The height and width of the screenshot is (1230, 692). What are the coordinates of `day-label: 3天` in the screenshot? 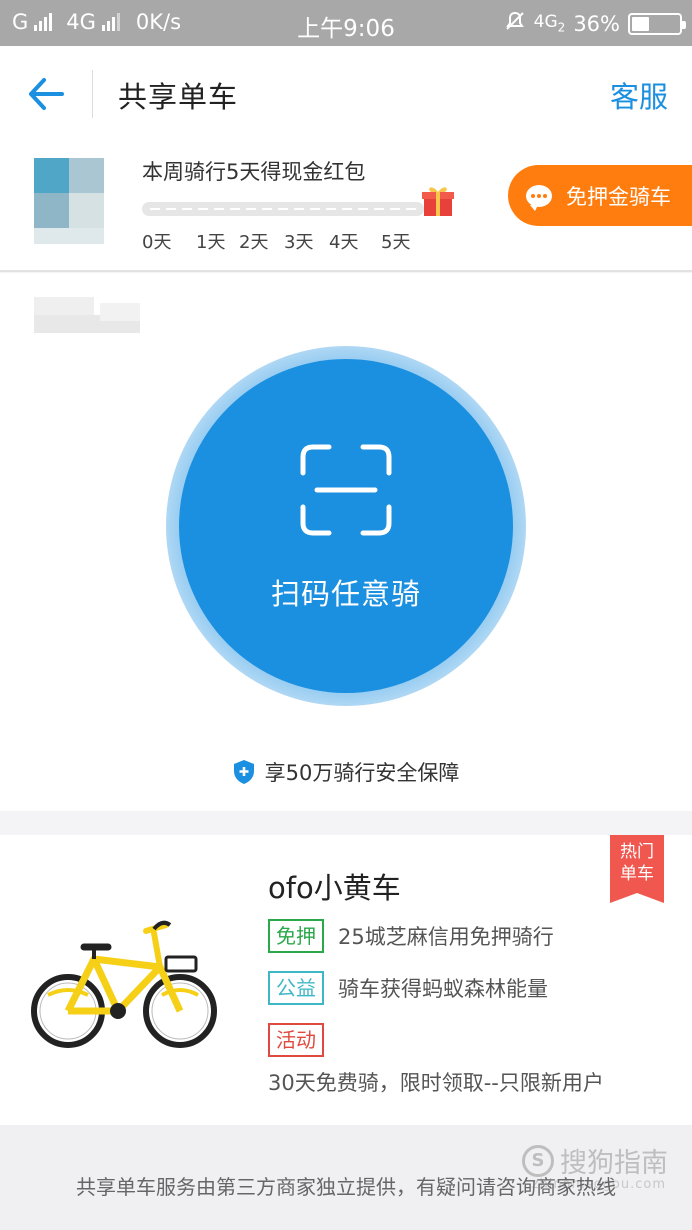 It's located at (299, 242).